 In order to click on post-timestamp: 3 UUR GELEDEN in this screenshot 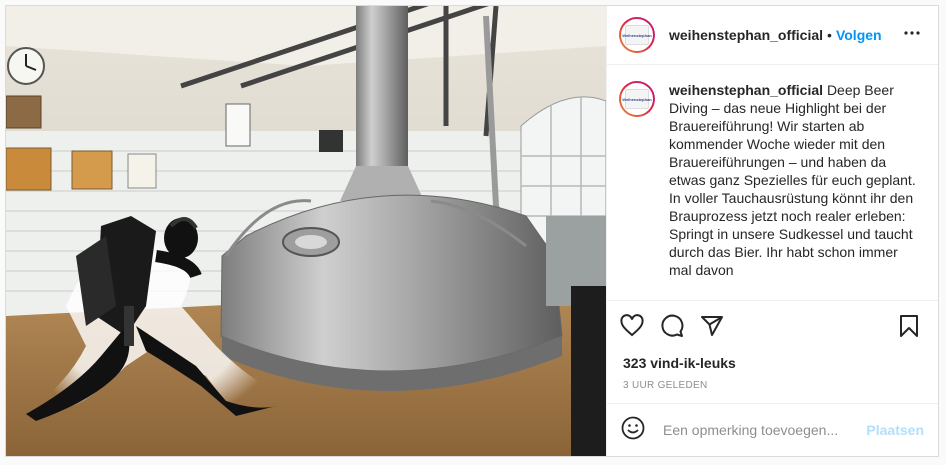, I will do `click(772, 386)`.